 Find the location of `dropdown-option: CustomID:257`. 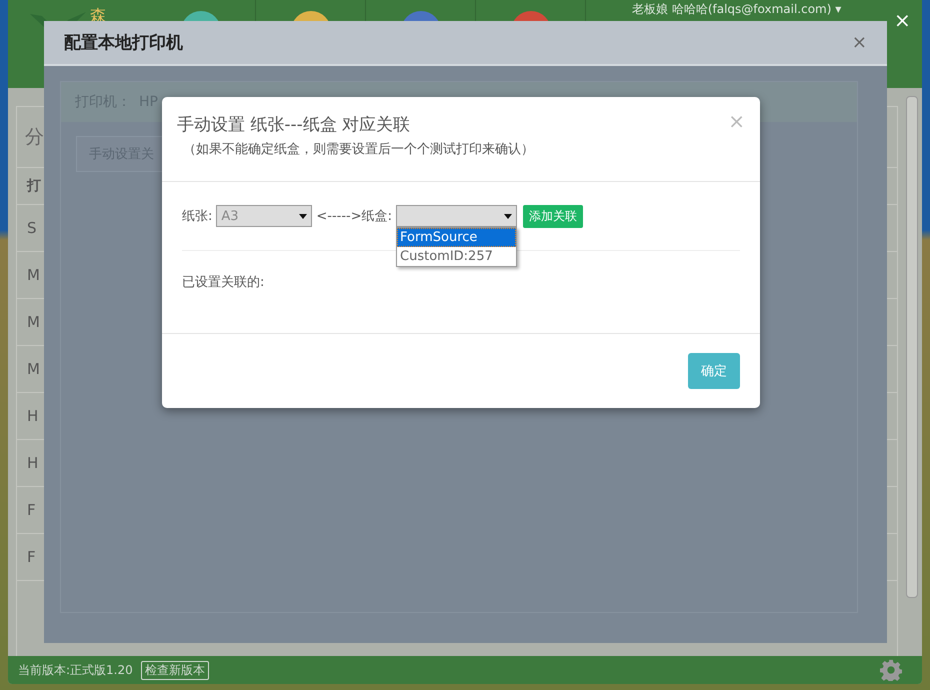

dropdown-option: CustomID:257 is located at coordinates (456, 256).